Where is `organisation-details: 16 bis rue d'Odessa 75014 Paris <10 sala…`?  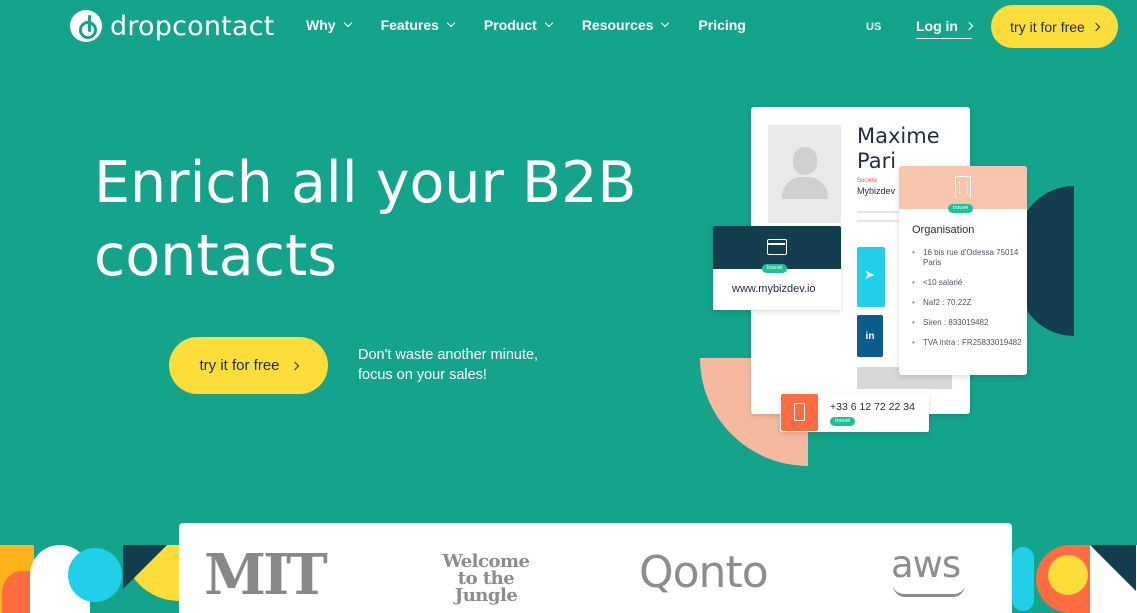
organisation-details: 16 bis rue d'Odessa 75014 Paris <10 sala… is located at coordinates (967, 303).